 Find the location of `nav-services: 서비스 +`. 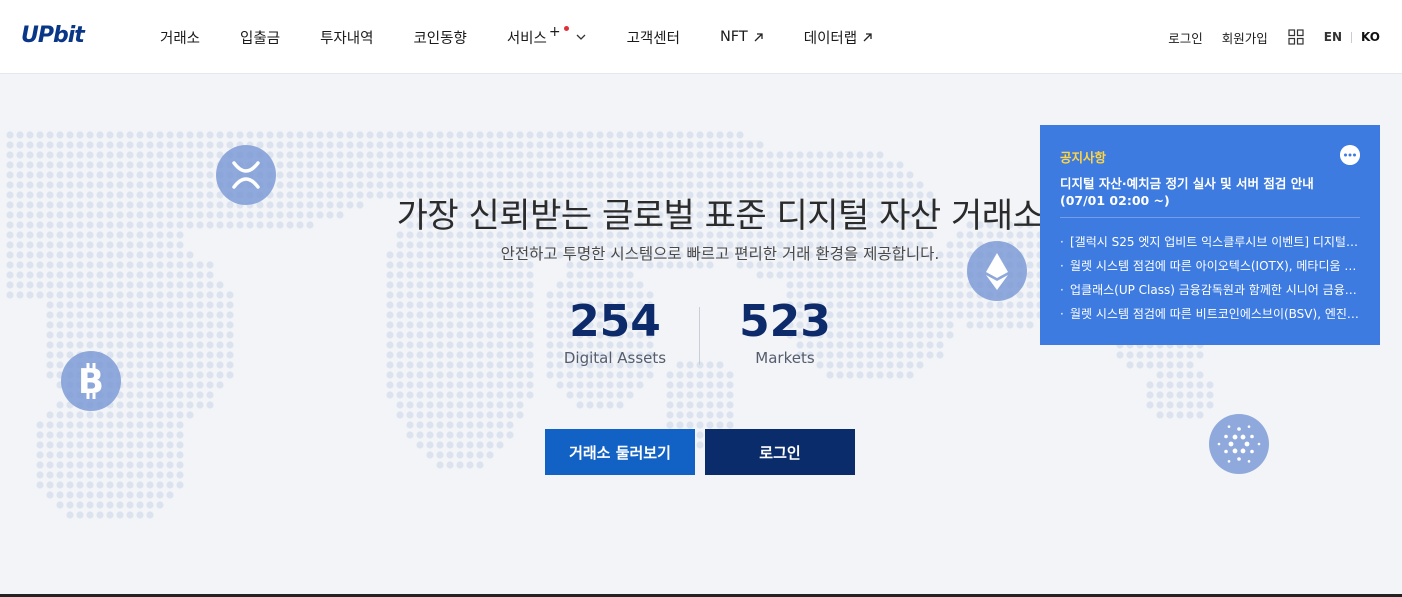

nav-services: 서비스 + is located at coordinates (546, 36).